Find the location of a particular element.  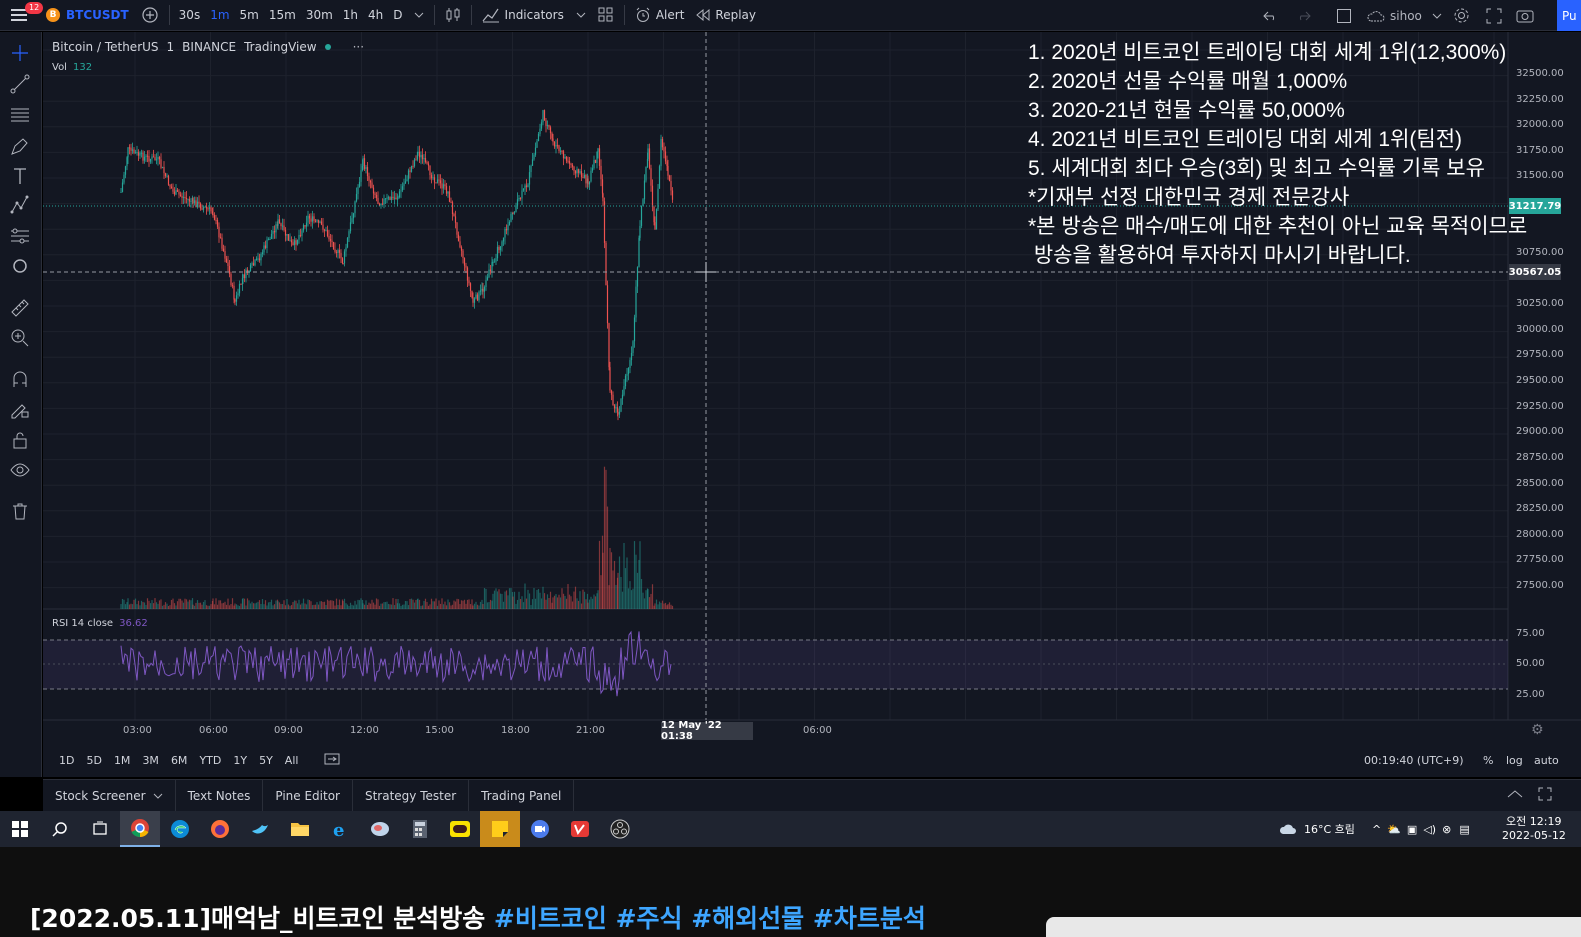

pattern-tool is located at coordinates (20, 205).